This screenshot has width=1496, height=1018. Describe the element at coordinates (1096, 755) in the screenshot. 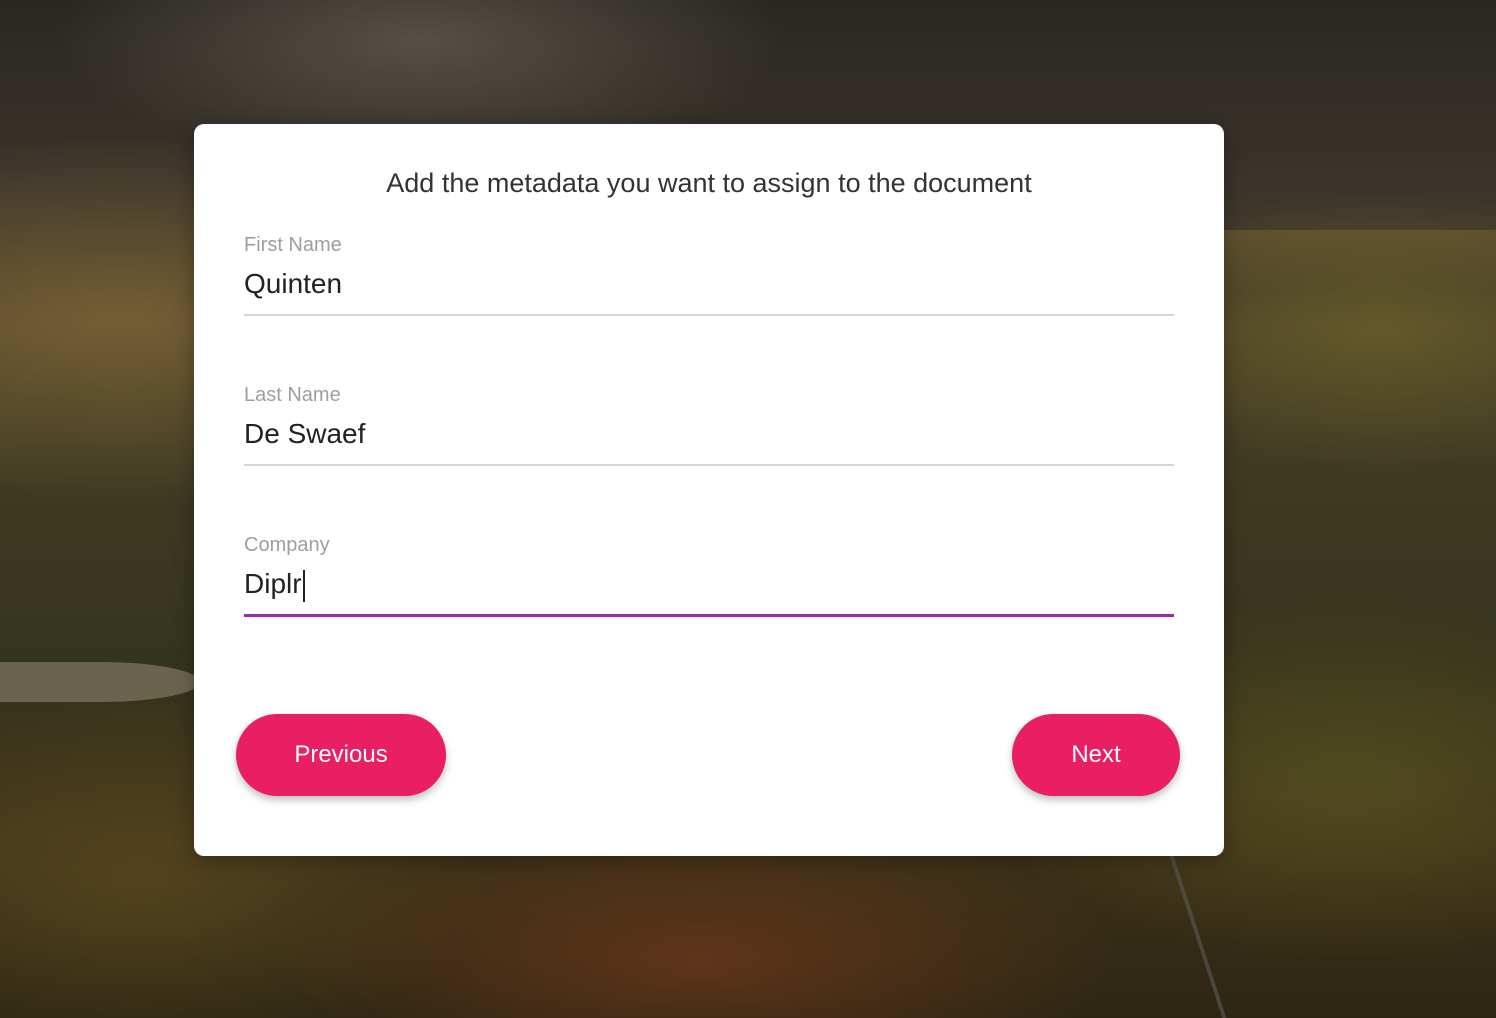

I see `next-button: Next` at that location.